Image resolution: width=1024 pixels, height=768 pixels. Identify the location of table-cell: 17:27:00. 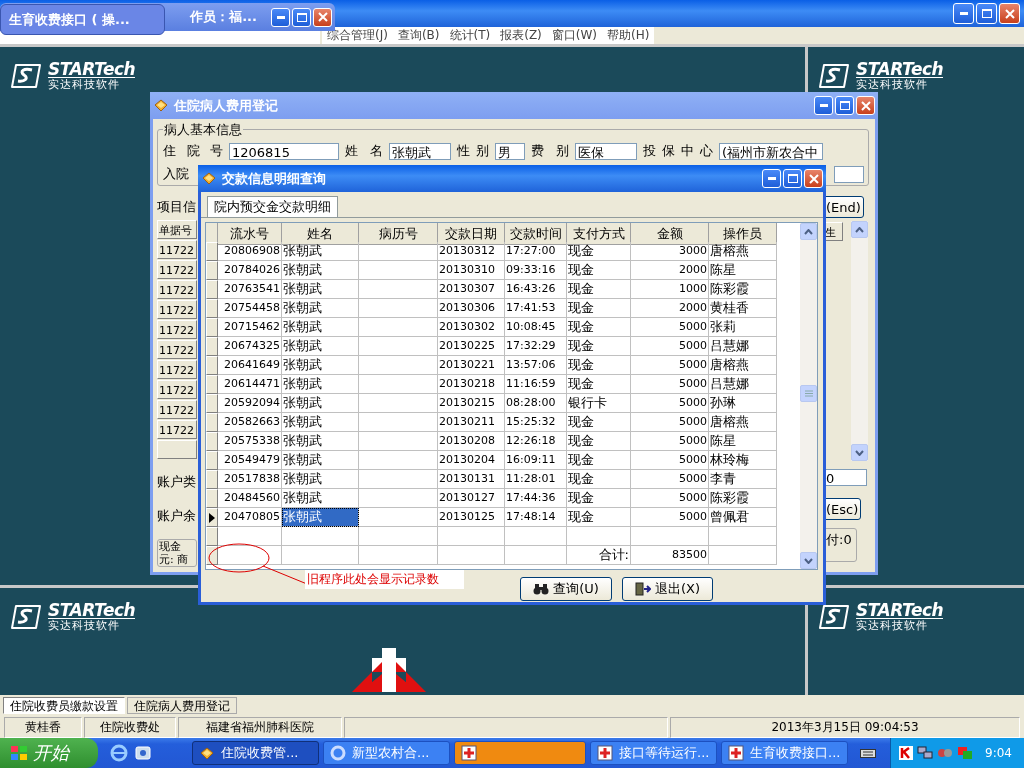
(536, 251).